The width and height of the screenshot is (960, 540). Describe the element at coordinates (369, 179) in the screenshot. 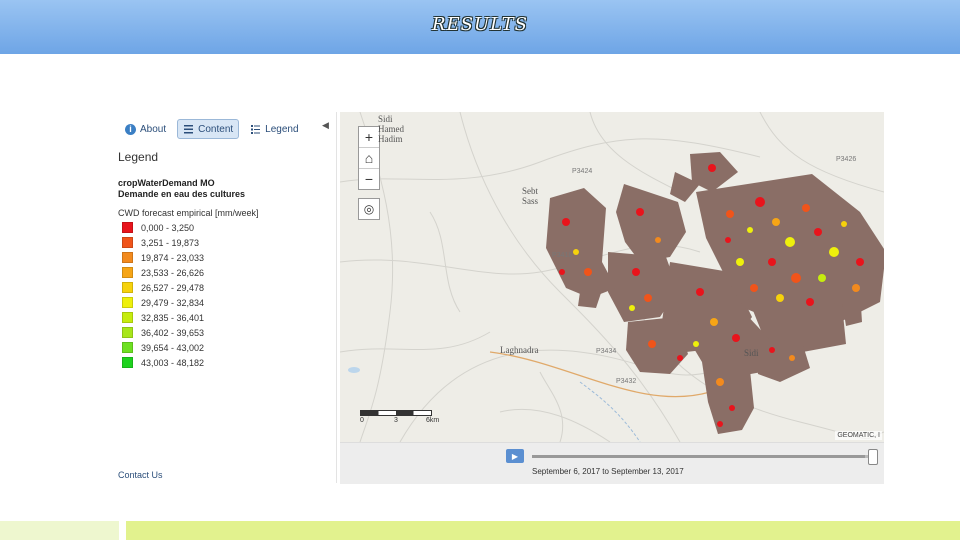

I see `zoom-out-button: −` at that location.